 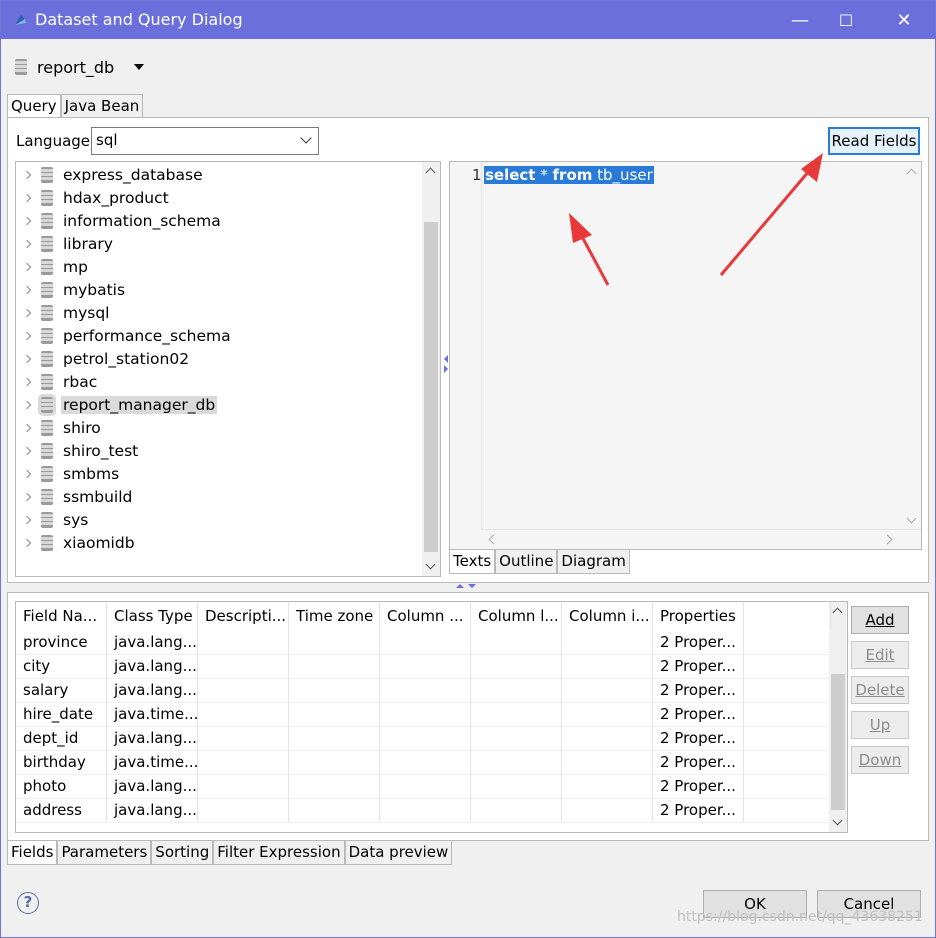 What do you see at coordinates (182, 853) in the screenshot?
I see `tab-sorting: Sorting` at bounding box center [182, 853].